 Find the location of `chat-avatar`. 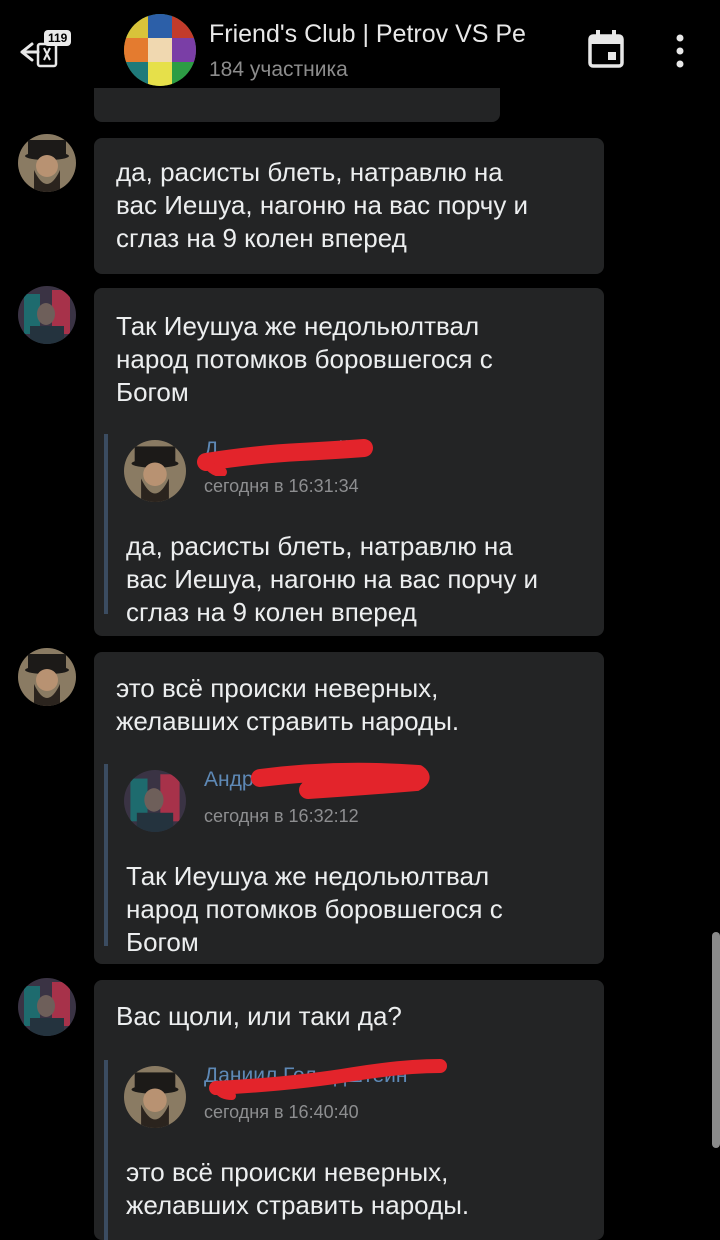

chat-avatar is located at coordinates (160, 50).